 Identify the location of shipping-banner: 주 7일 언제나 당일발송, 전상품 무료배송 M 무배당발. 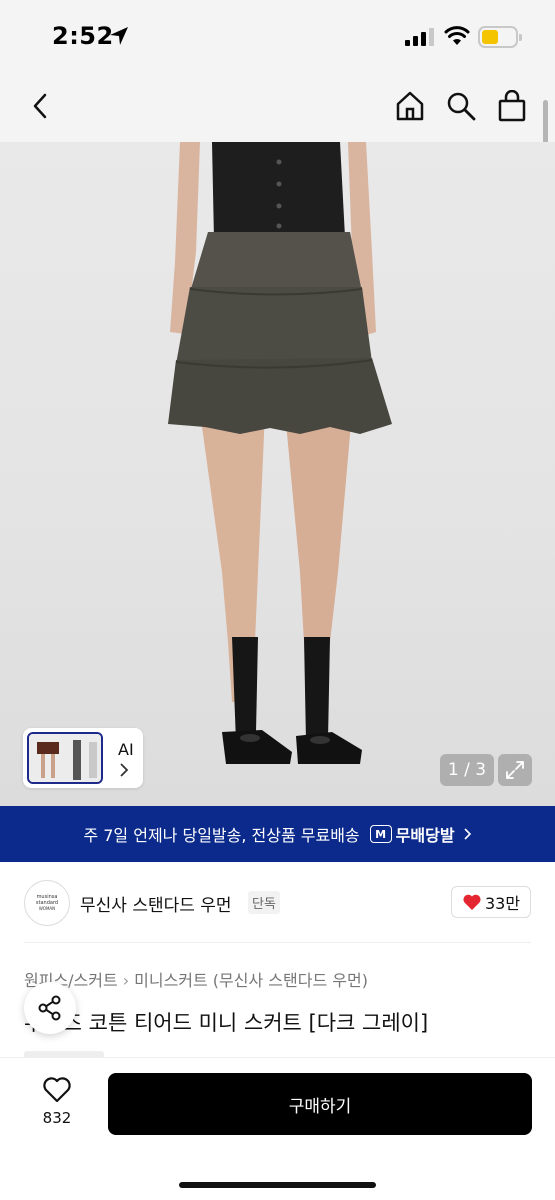
(277, 834).